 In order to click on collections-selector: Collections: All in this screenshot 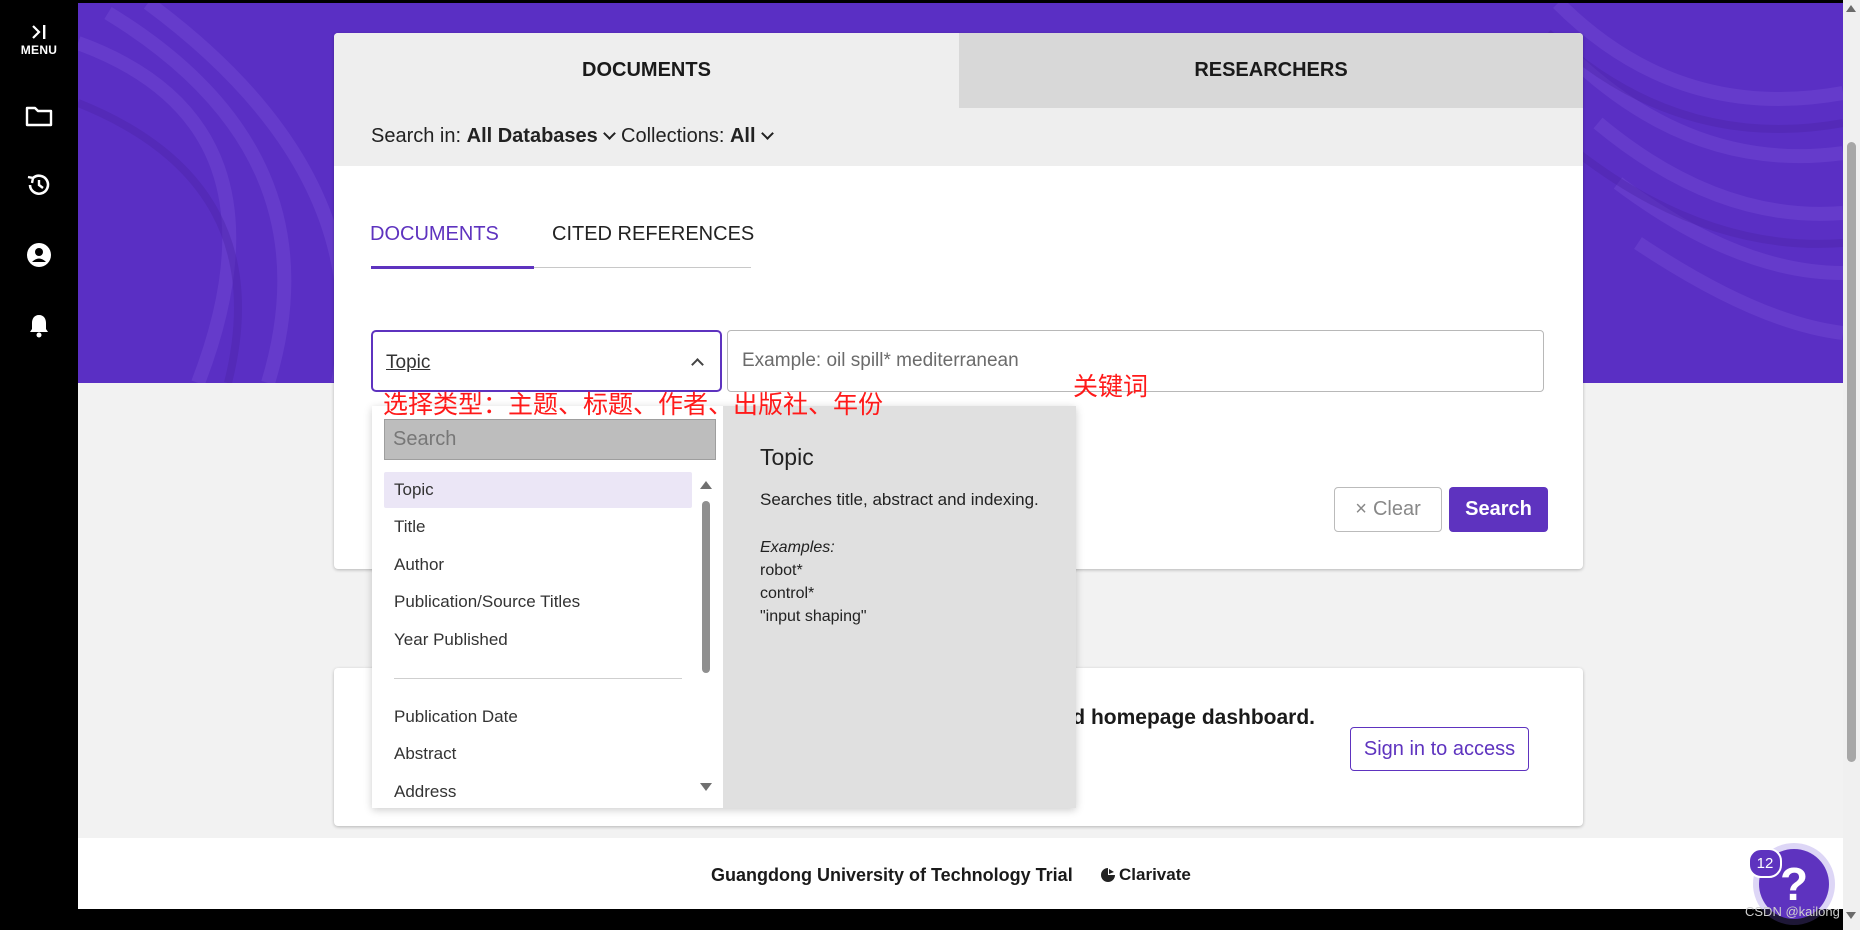, I will do `click(697, 136)`.